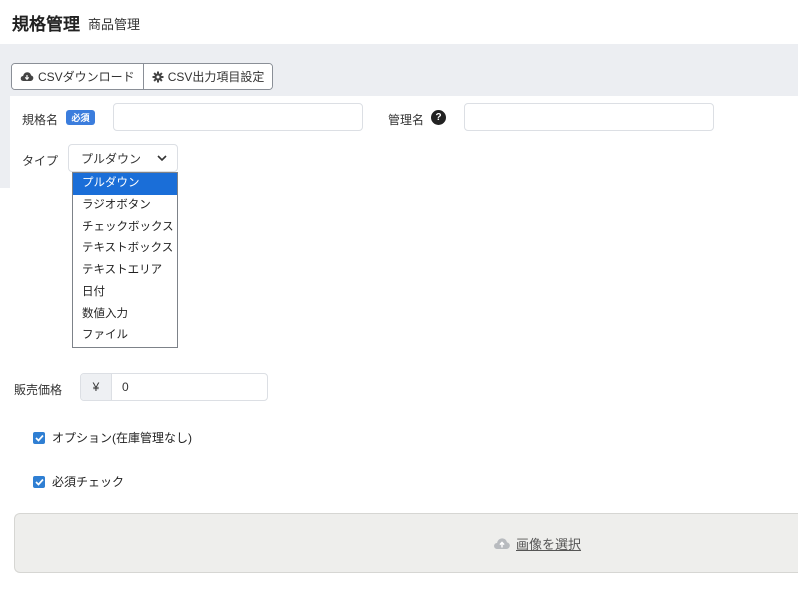 The width and height of the screenshot is (798, 589). What do you see at coordinates (158, 76) in the screenshot?
I see `gear-icon` at bounding box center [158, 76].